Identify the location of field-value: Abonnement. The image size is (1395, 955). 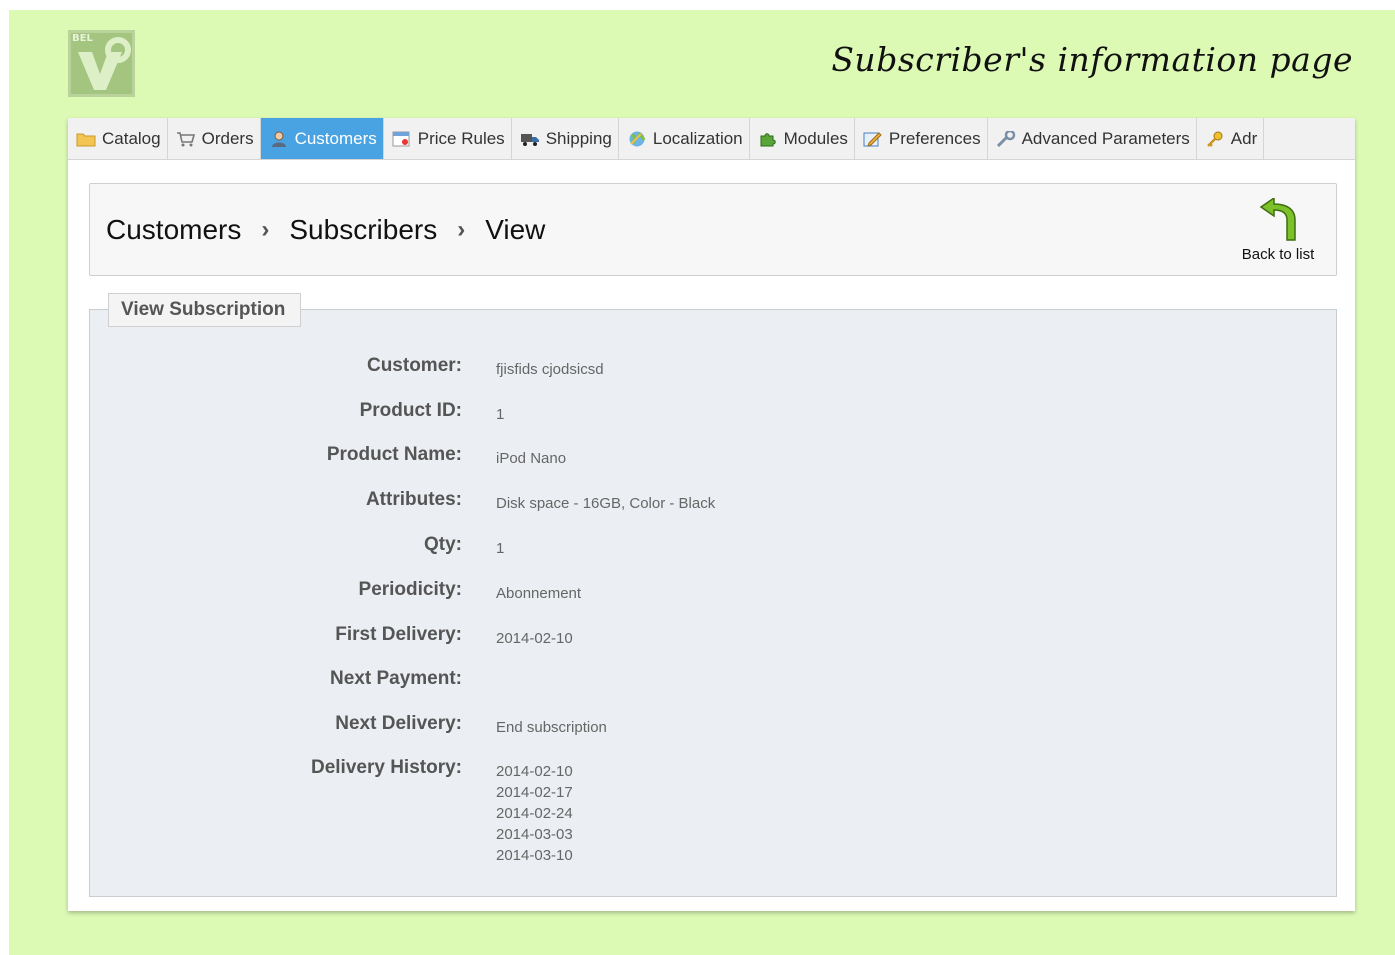
(539, 593).